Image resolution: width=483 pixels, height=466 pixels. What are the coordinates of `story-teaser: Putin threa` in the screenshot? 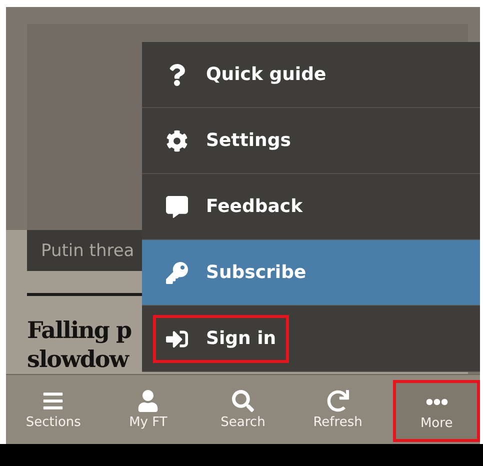 It's located at (84, 250).